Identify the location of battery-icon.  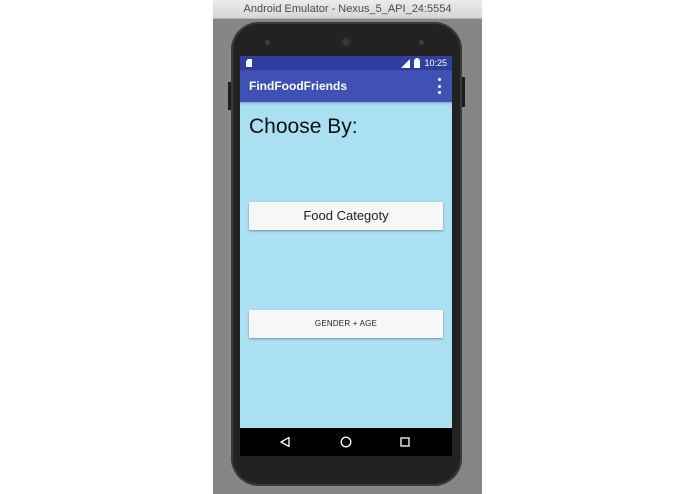
(417, 63).